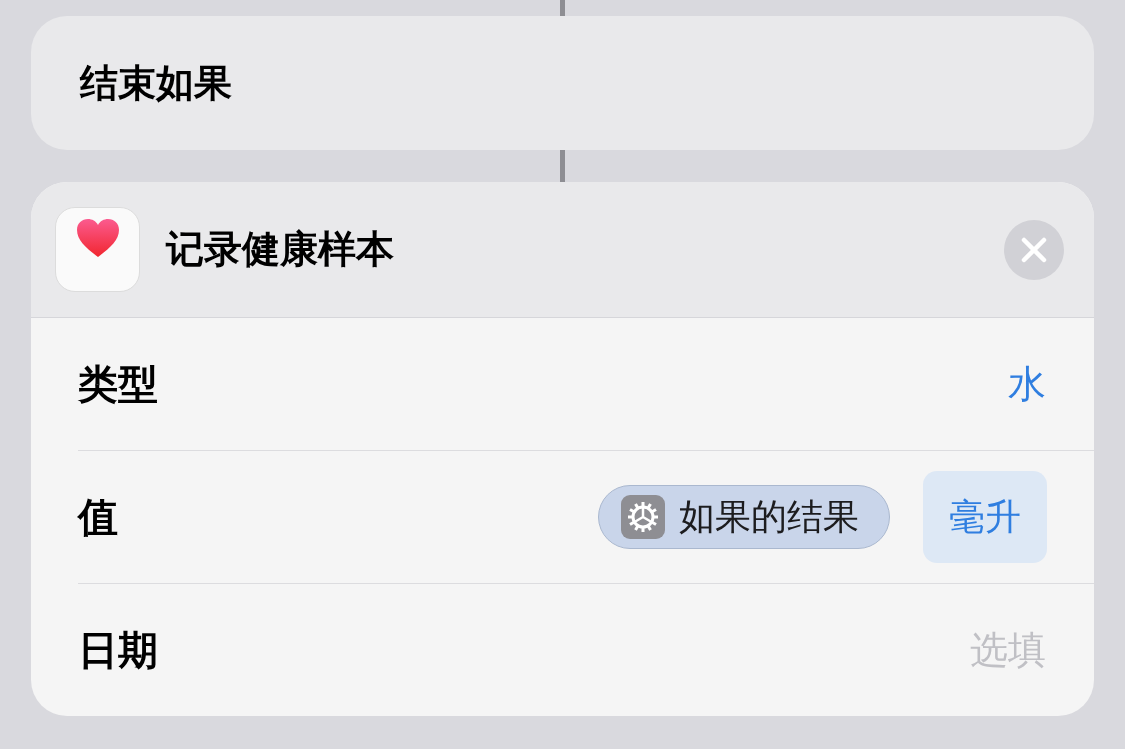 The image size is (1125, 749). What do you see at coordinates (985, 517) in the screenshot?
I see `unit-button: 毫升` at bounding box center [985, 517].